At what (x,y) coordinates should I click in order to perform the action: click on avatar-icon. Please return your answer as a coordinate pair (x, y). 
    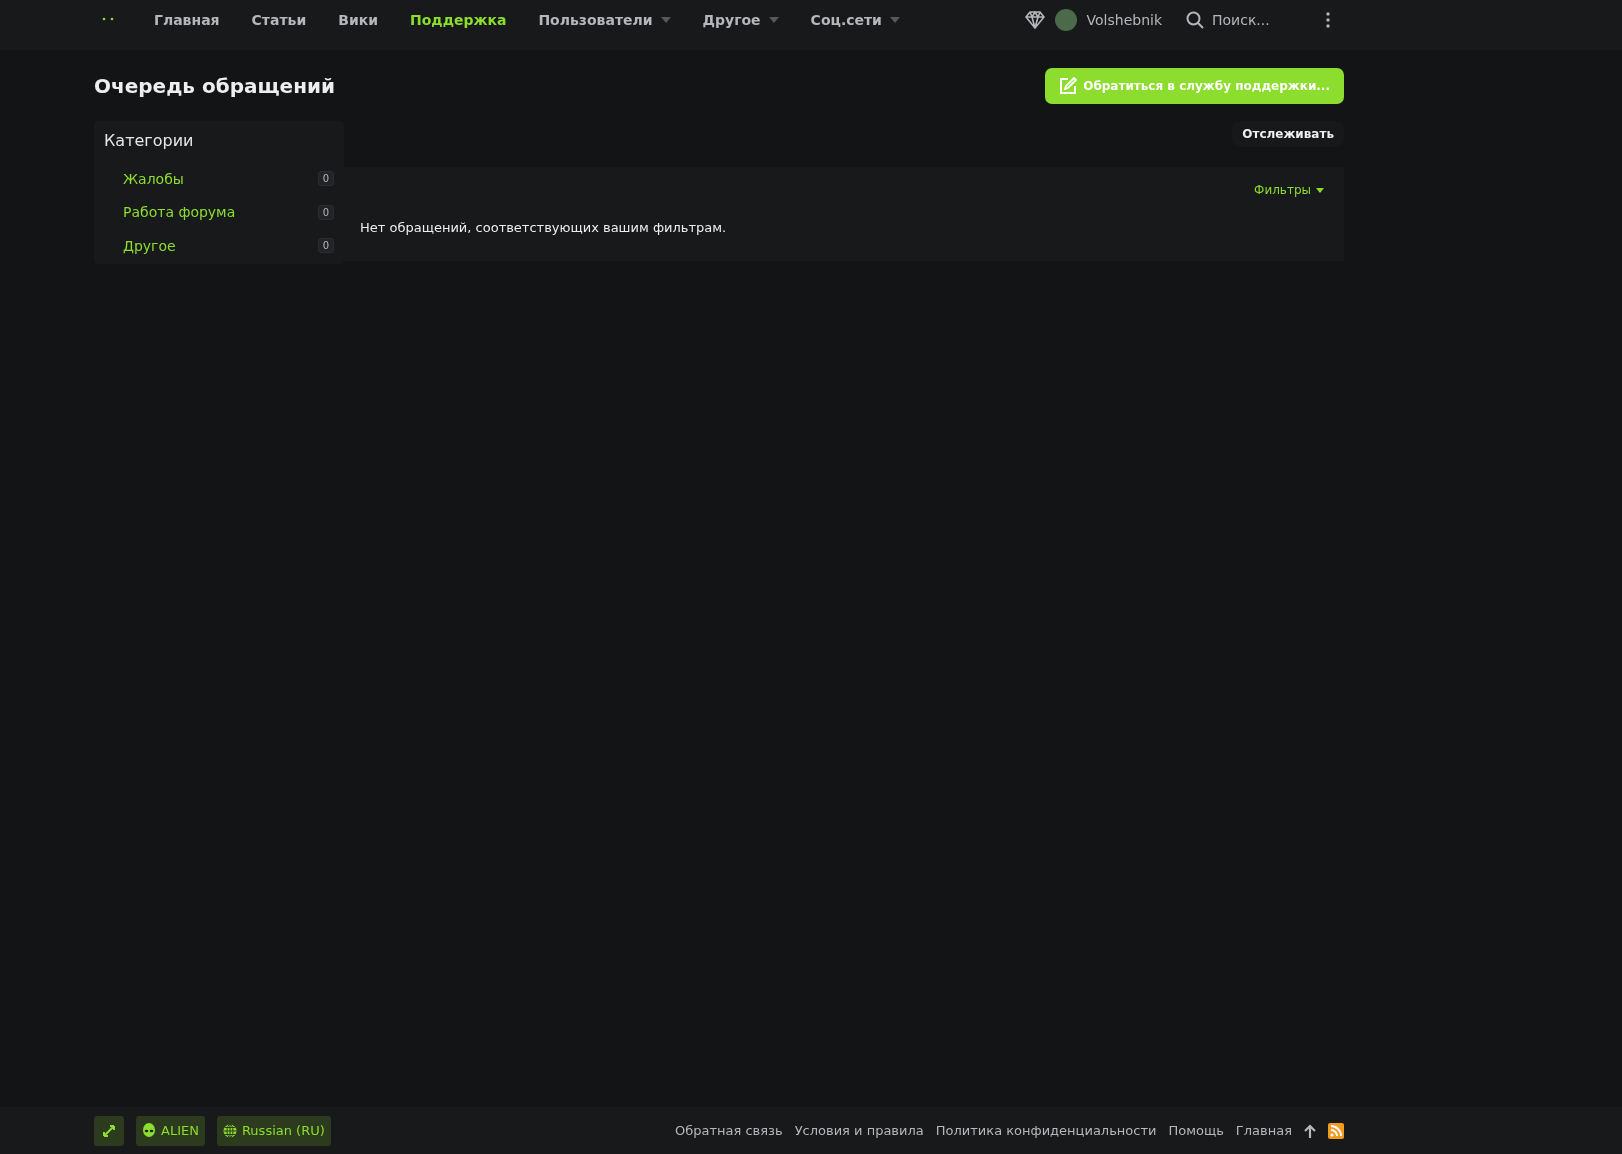
    Looking at the image, I should click on (1065, 20).